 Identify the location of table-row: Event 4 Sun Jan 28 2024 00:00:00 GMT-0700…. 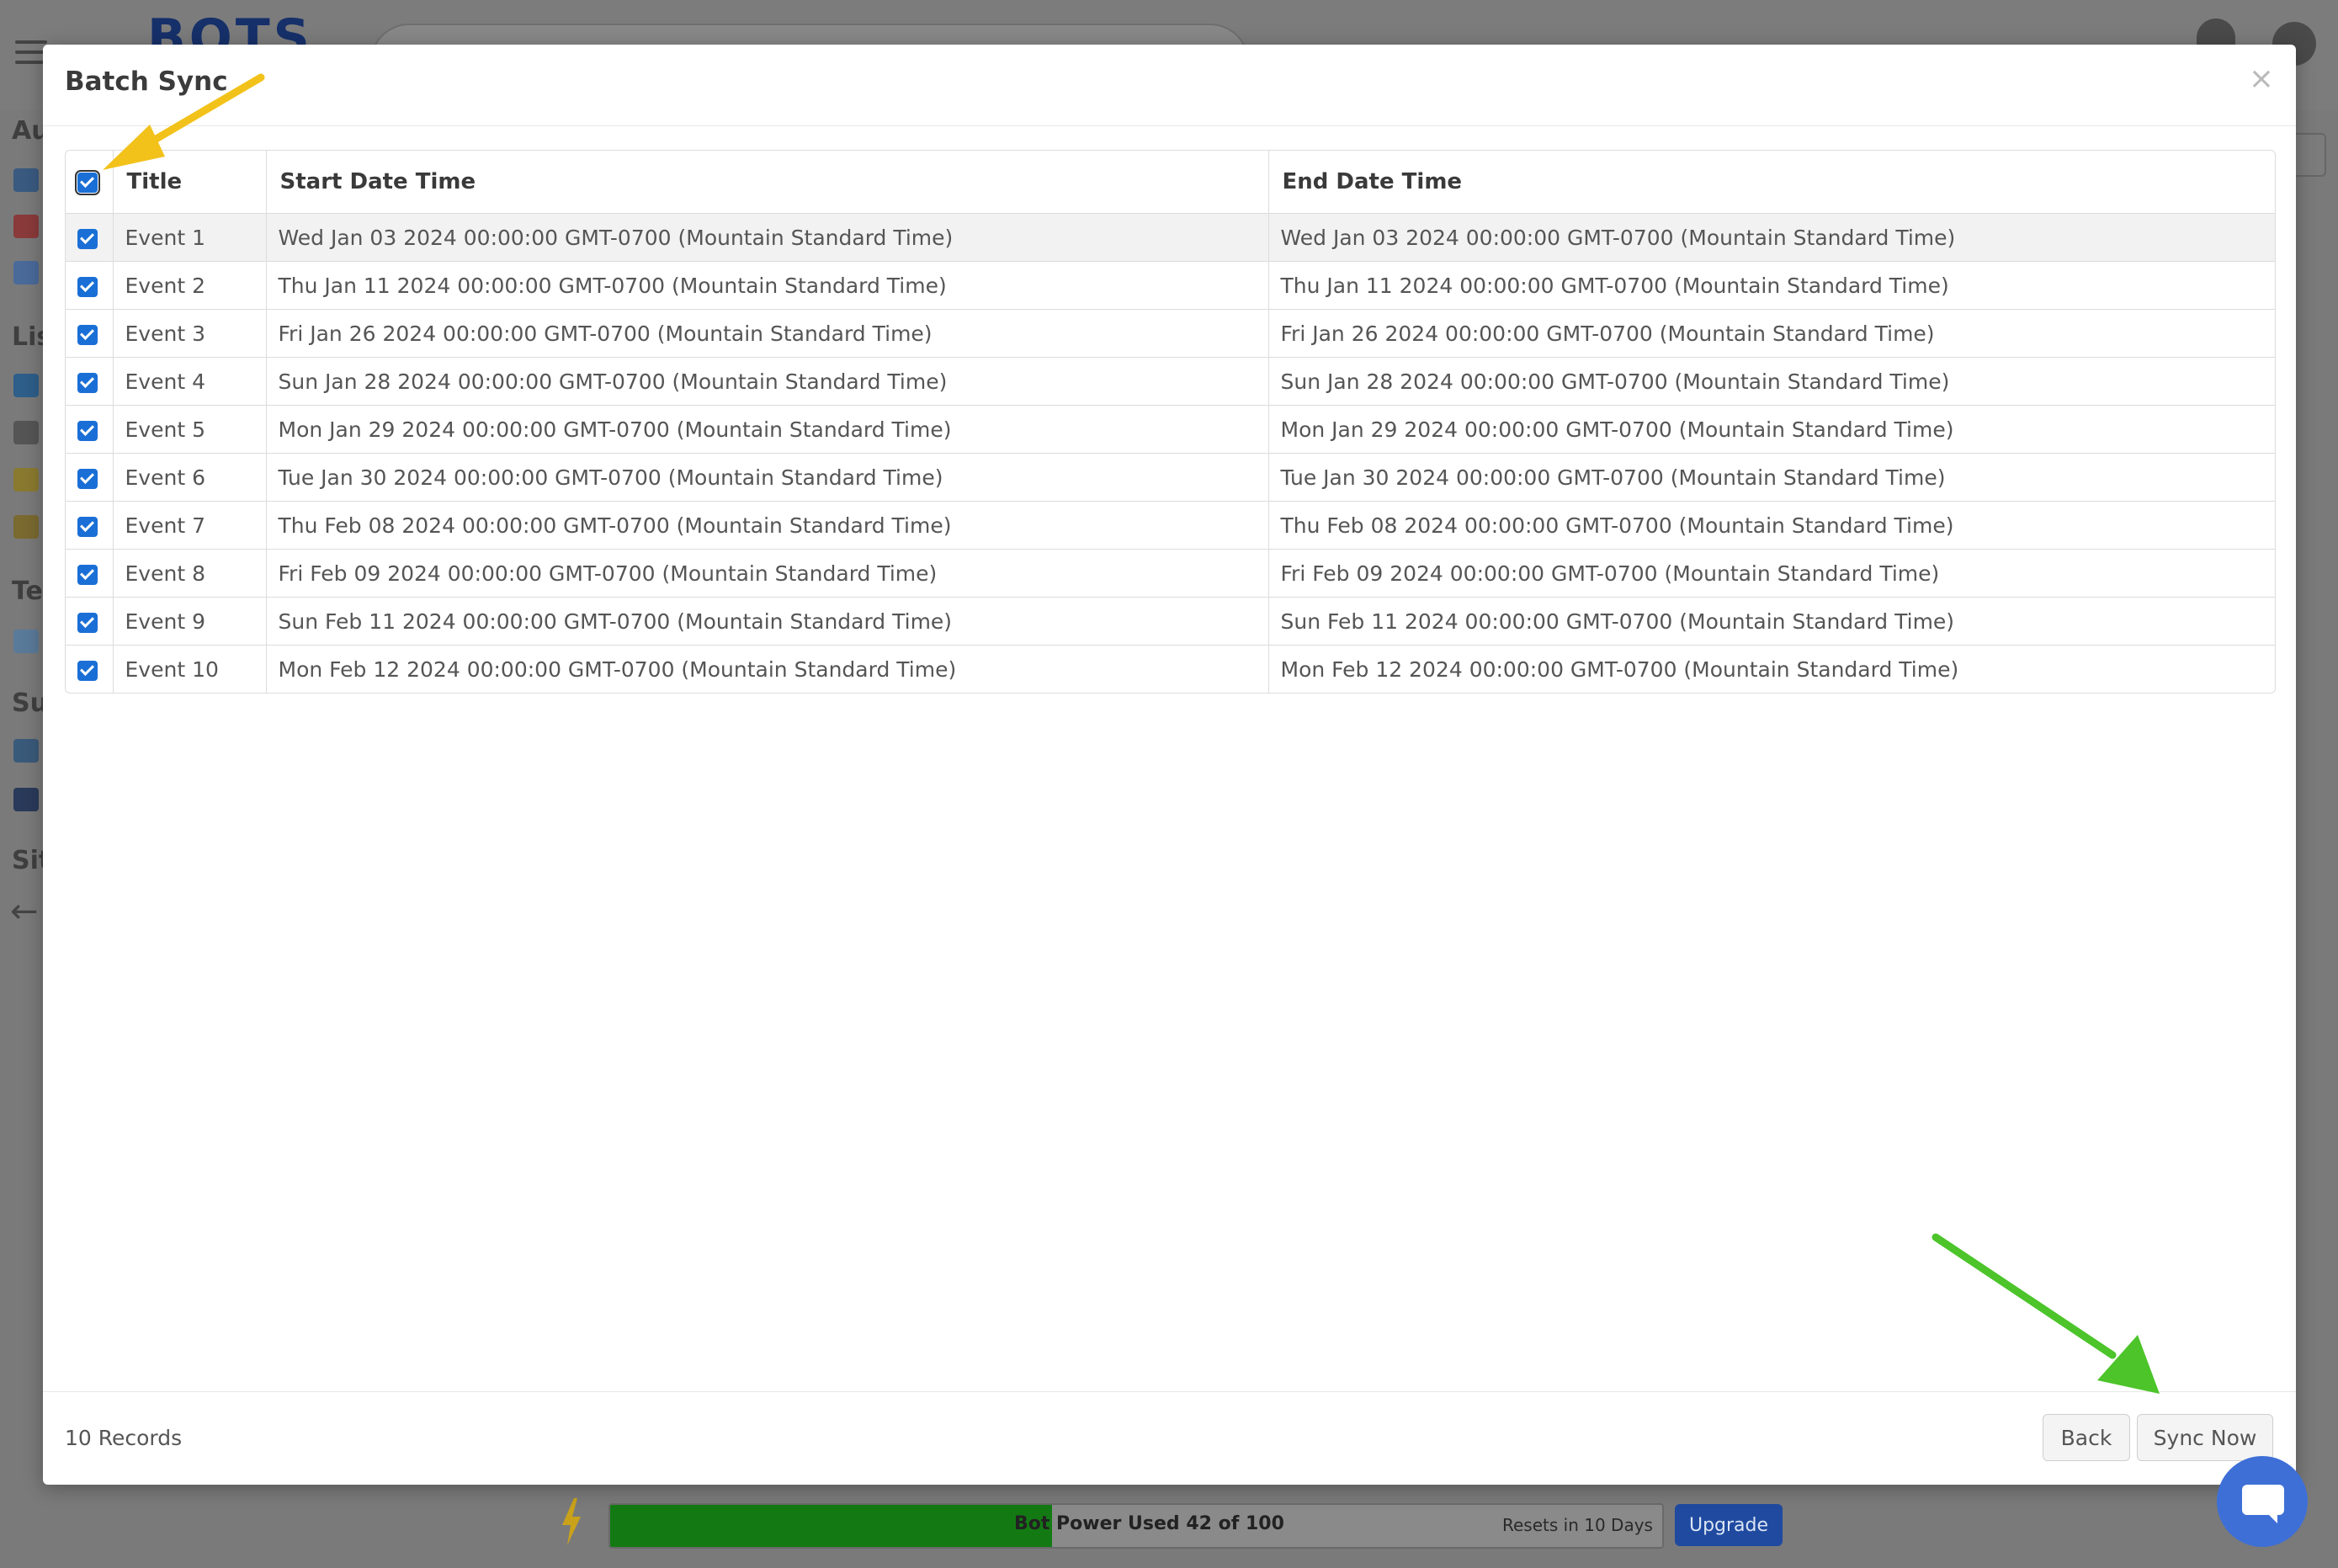
(1171, 381).